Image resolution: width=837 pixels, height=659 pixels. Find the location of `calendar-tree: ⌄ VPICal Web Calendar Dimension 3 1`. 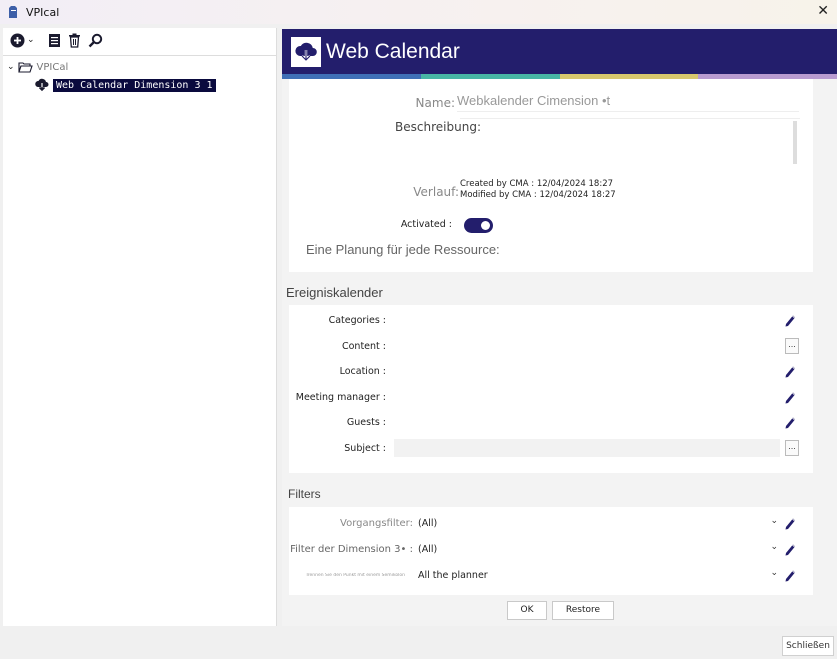

calendar-tree: ⌄ VPICal Web Calendar Dimension 3 1 is located at coordinates (140, 74).